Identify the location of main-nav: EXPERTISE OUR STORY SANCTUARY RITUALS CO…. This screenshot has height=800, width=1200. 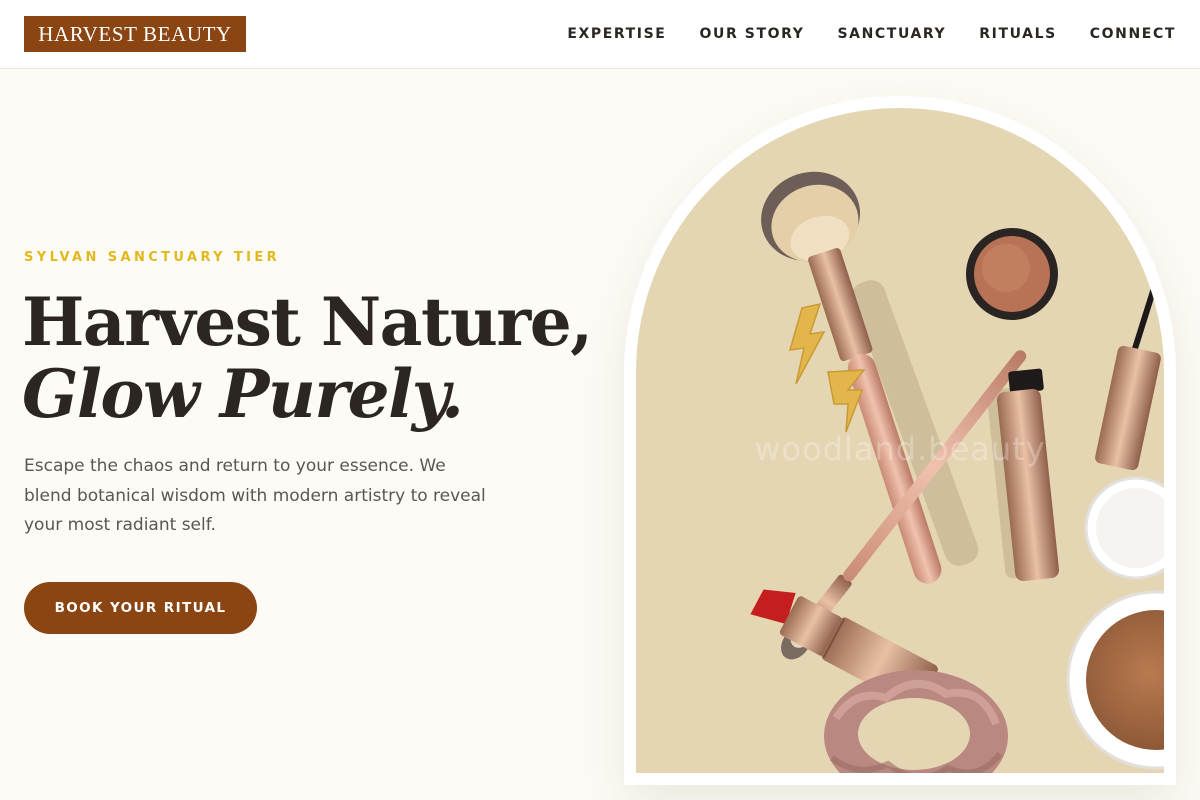
(871, 34).